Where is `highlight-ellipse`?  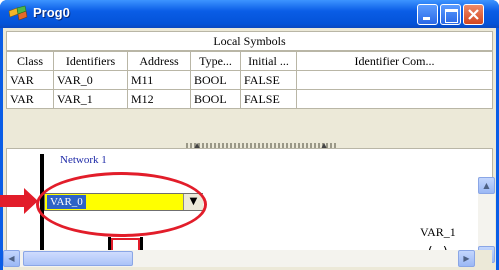
highlight-ellipse is located at coordinates (121, 204).